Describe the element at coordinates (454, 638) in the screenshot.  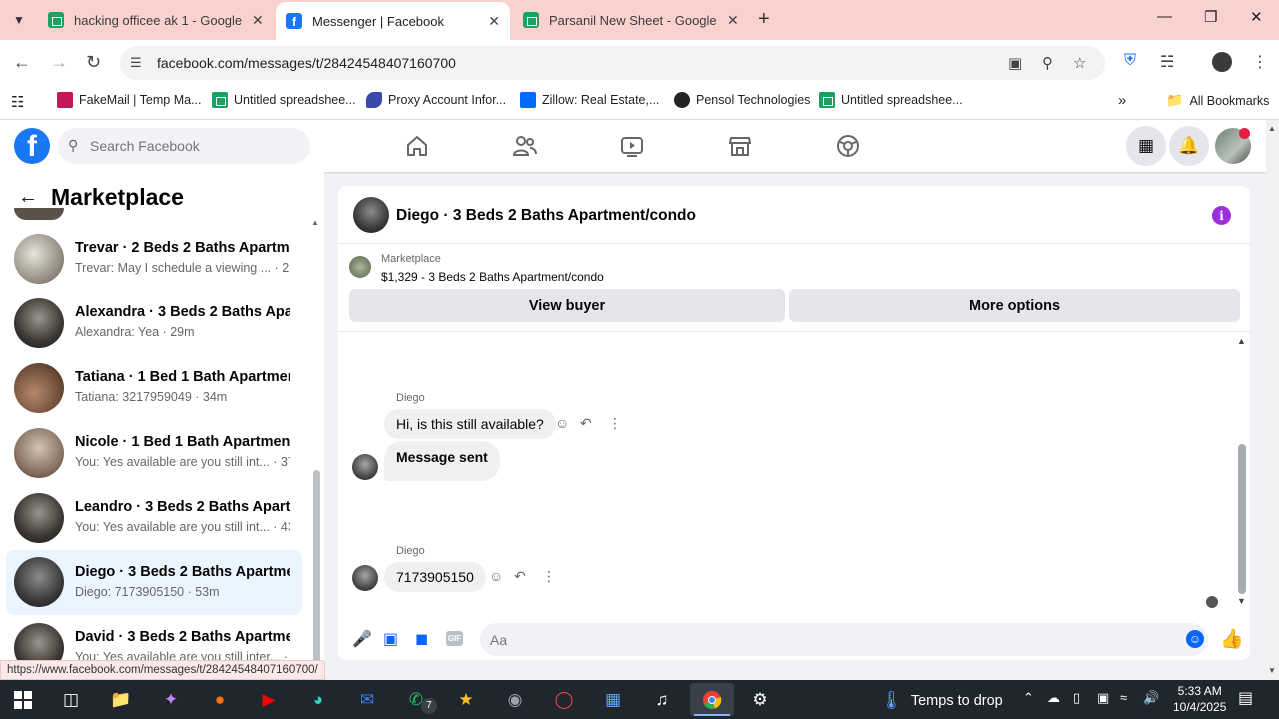
I see `gif-icon: GIF` at that location.